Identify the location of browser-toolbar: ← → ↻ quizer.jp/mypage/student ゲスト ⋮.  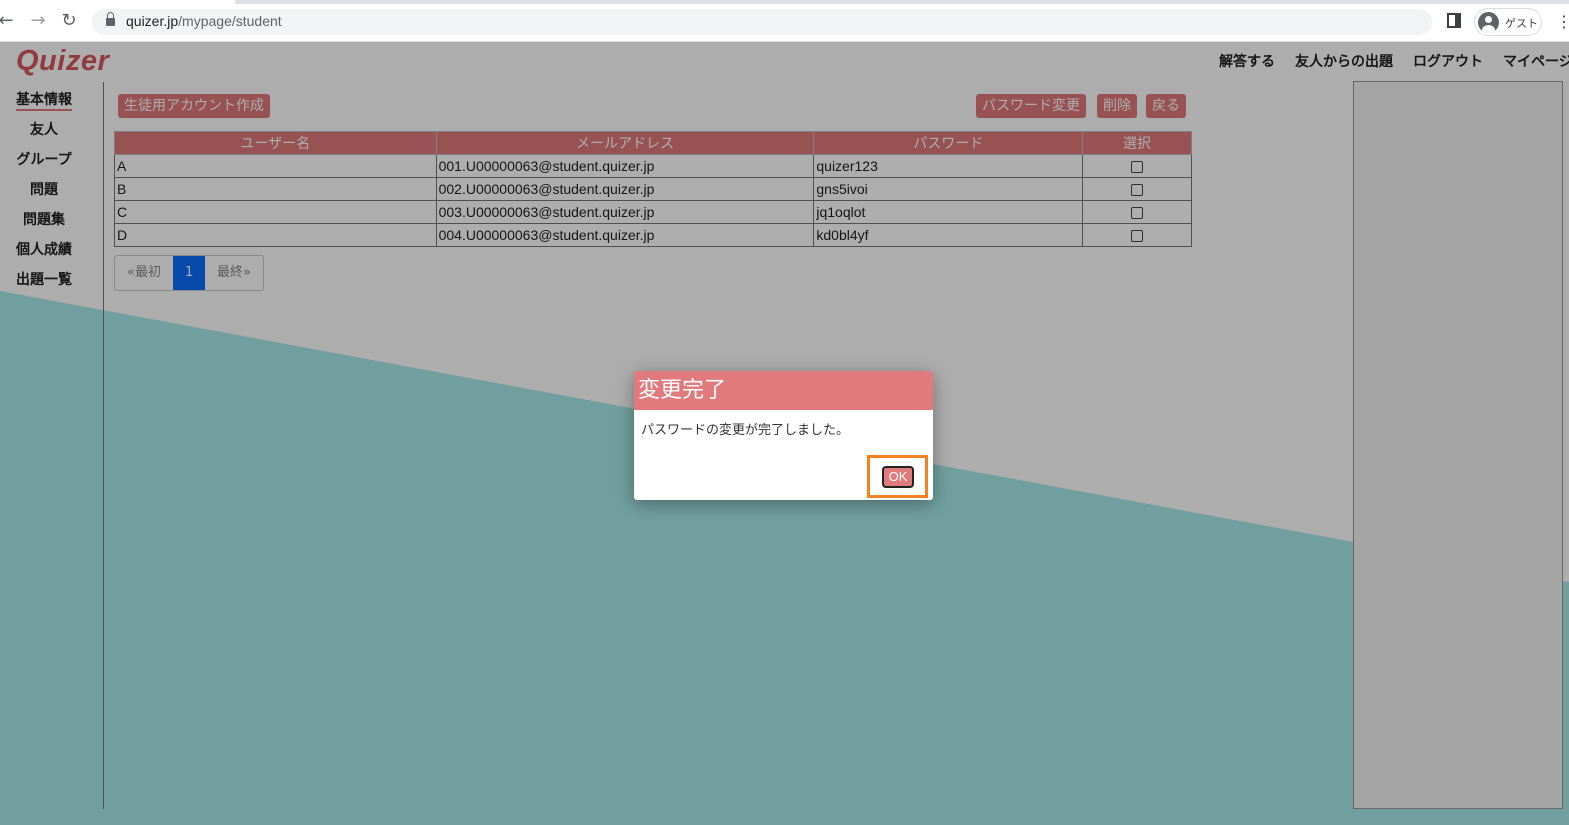
(784, 21).